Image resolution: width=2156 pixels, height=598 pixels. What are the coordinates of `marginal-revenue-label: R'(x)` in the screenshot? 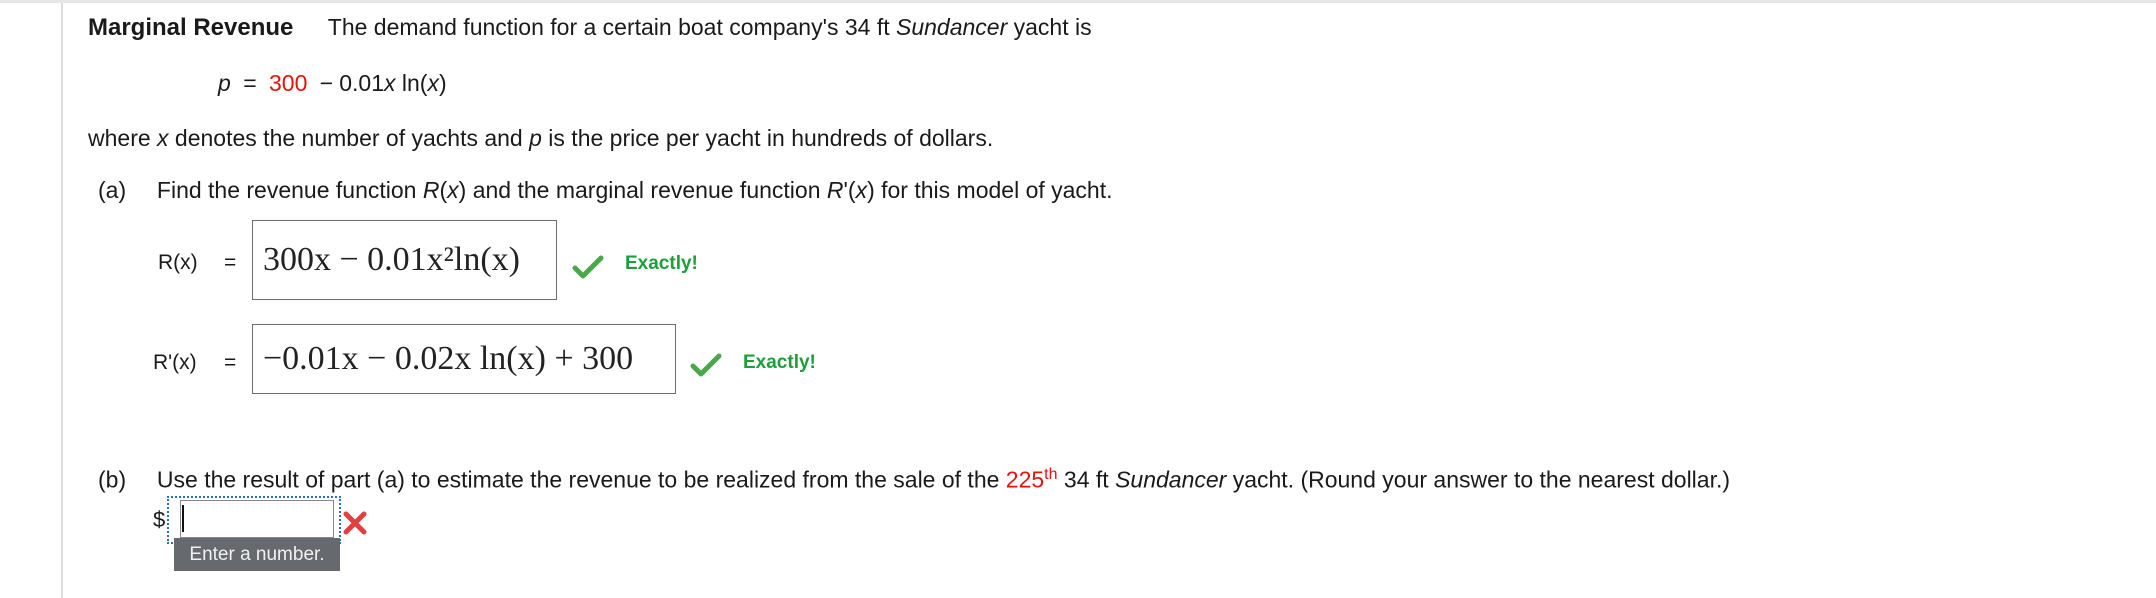 It's located at (175, 362).